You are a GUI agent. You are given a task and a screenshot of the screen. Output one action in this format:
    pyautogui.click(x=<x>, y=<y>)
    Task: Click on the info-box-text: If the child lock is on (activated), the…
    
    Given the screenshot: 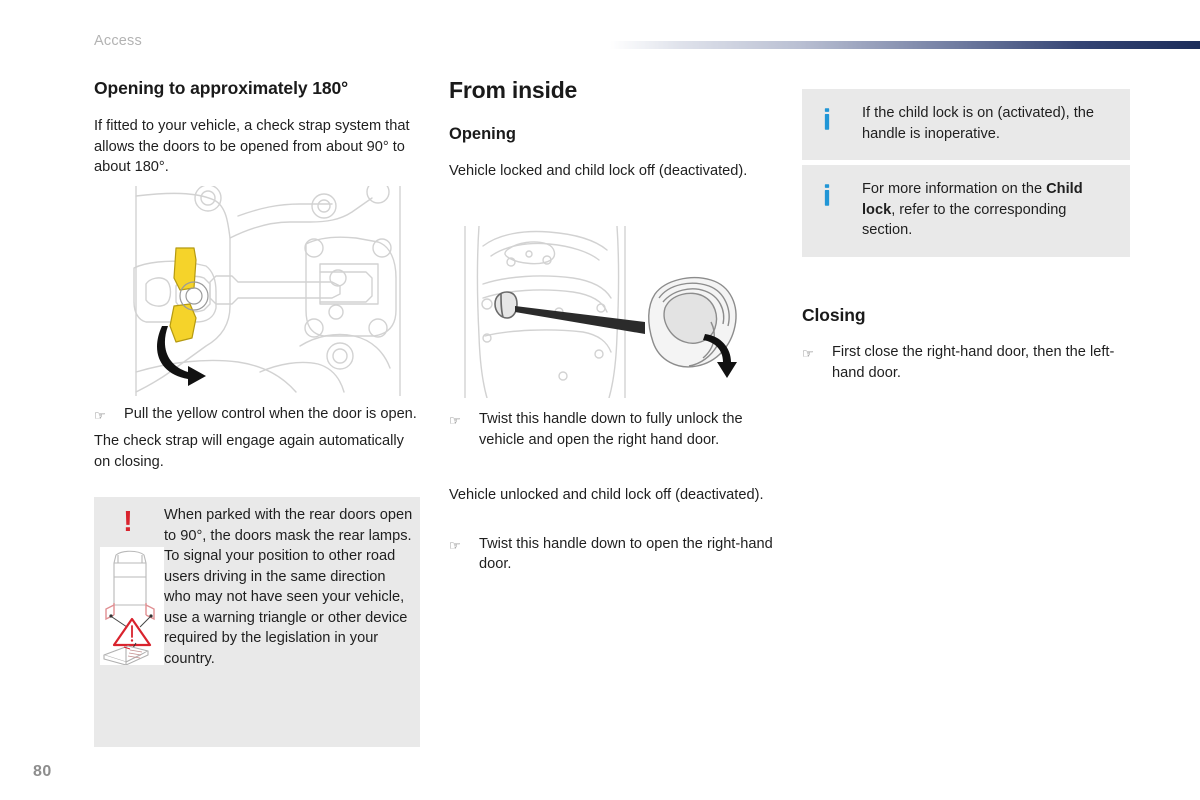 What is the action you would take?
    pyautogui.click(x=978, y=123)
    